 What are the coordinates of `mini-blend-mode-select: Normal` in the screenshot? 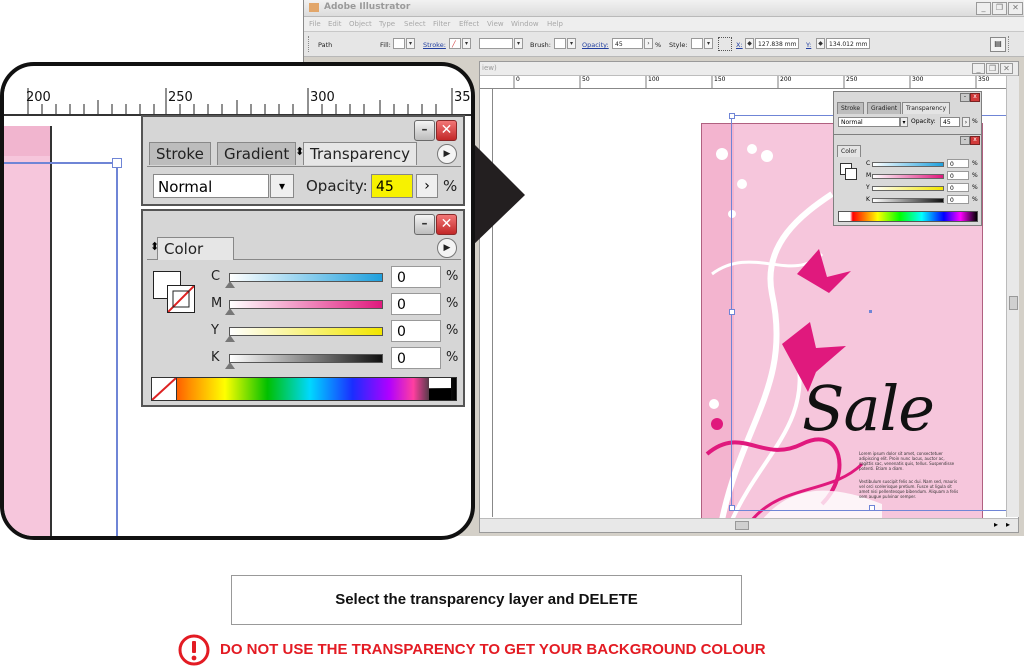 It's located at (869, 122).